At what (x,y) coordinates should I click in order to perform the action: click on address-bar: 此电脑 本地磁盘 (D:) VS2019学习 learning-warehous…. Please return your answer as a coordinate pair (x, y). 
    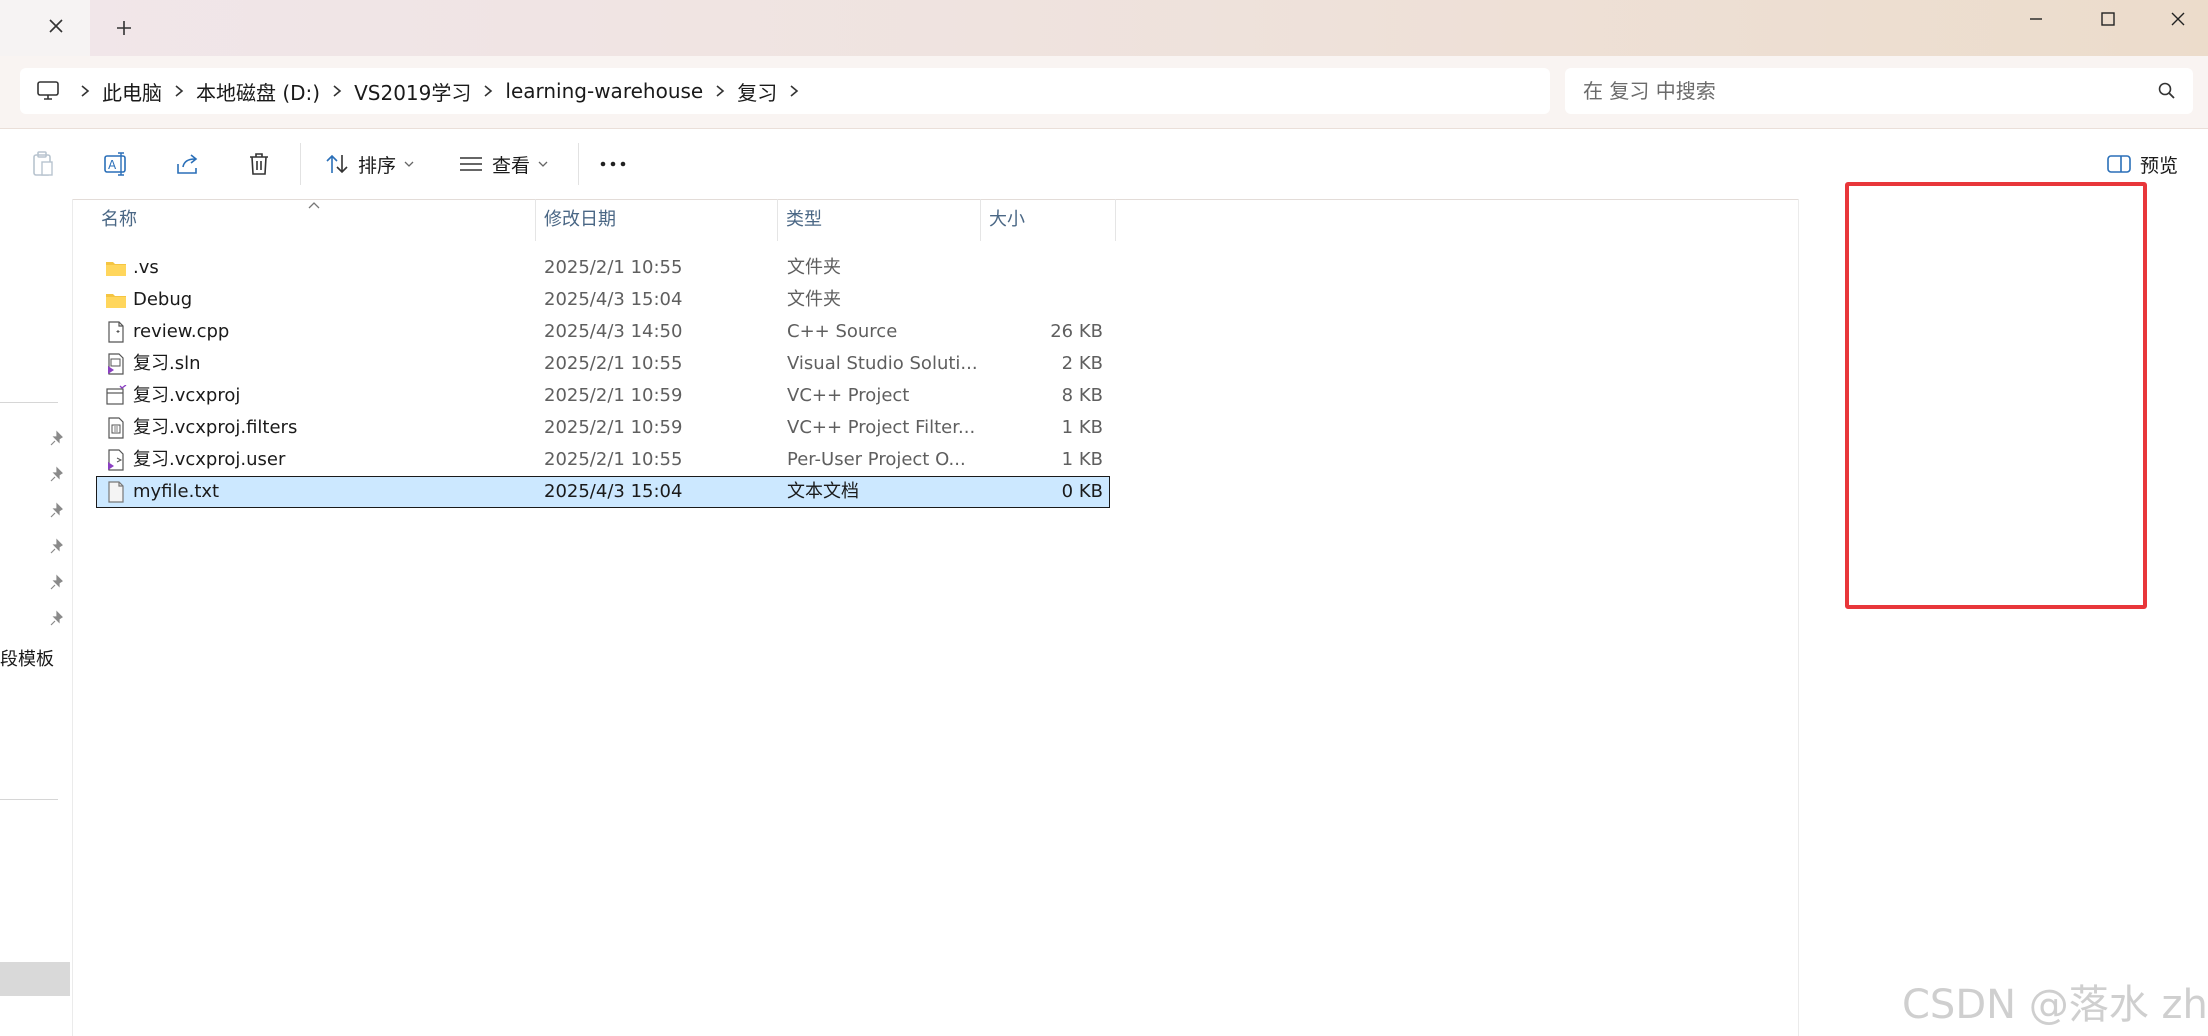
    Looking at the image, I should click on (785, 91).